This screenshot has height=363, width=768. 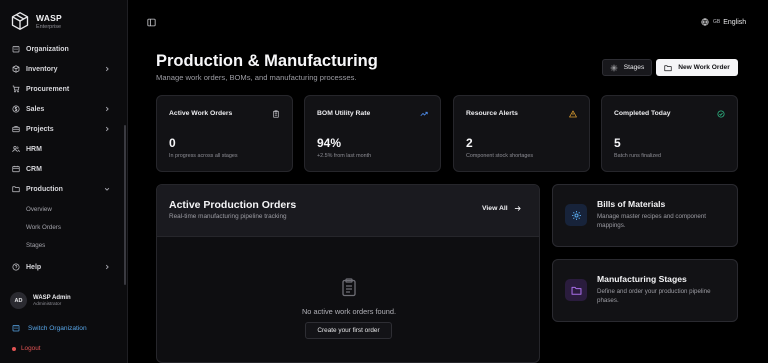 I want to click on stat-title: Resource Alerts, so click(x=492, y=113).